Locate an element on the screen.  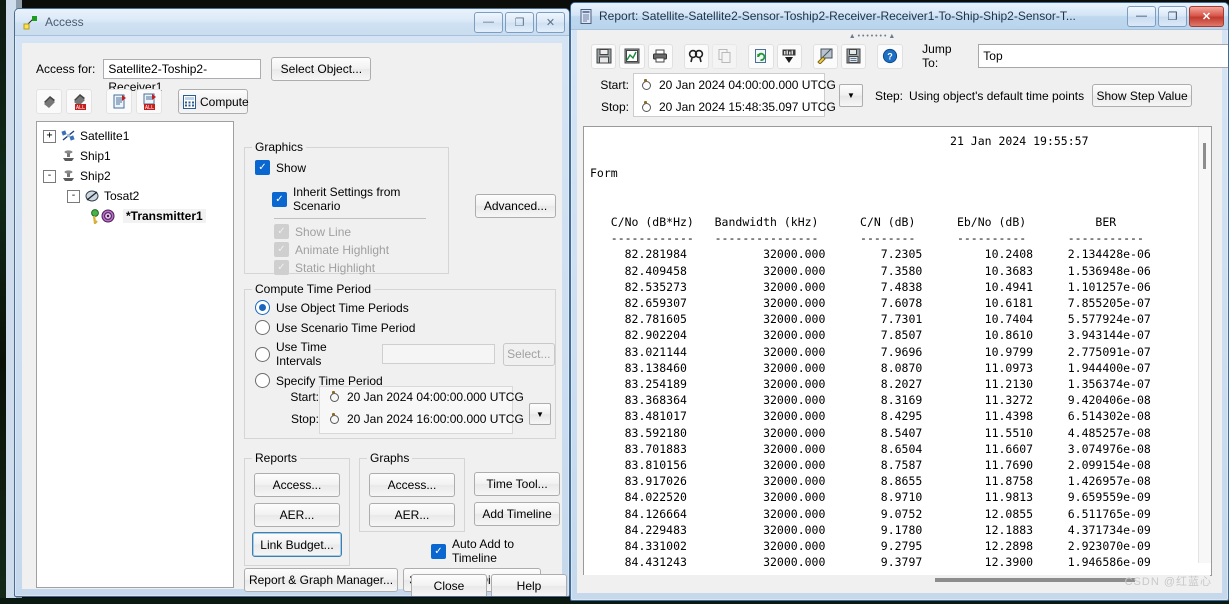
clock-icon is located at coordinates (645, 107).